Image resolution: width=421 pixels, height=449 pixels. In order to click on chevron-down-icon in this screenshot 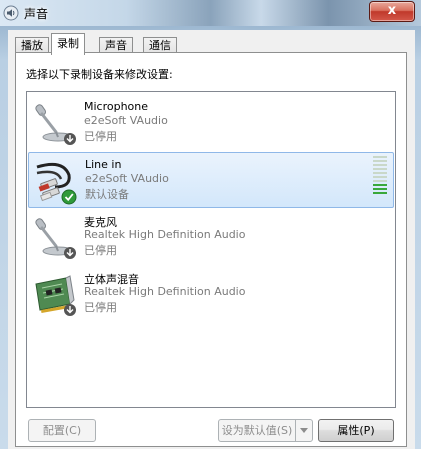, I will do `click(304, 430)`.